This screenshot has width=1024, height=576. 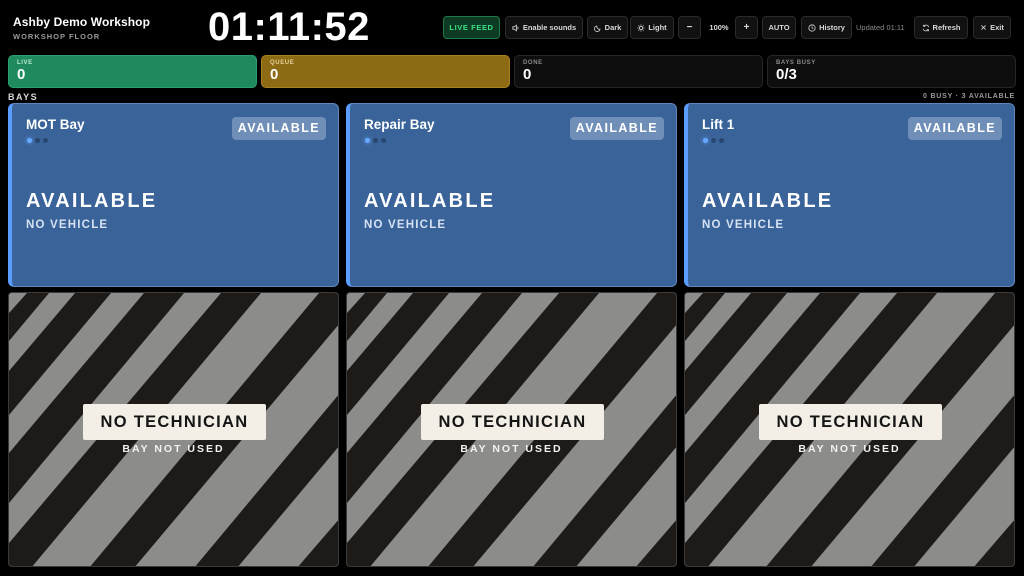 I want to click on light-mode-button: Light, so click(x=652, y=27).